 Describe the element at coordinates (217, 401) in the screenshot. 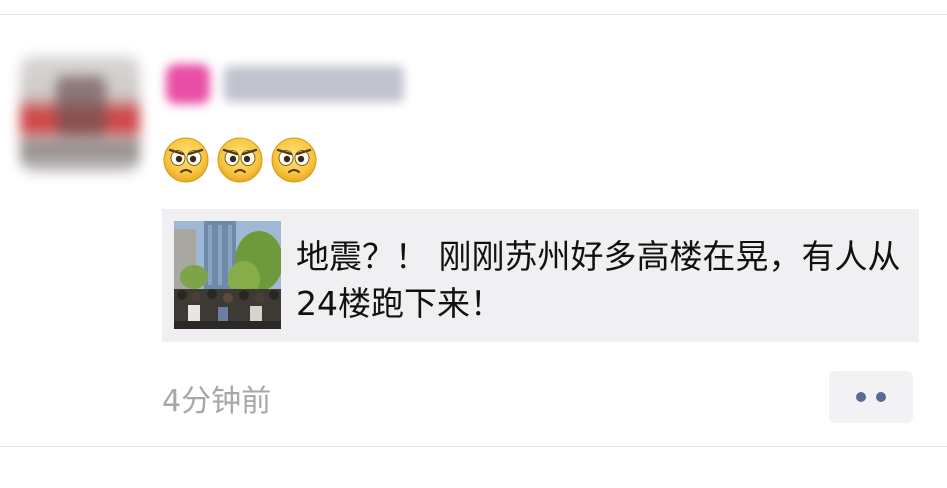

I see `post-time: 4分钟前` at that location.